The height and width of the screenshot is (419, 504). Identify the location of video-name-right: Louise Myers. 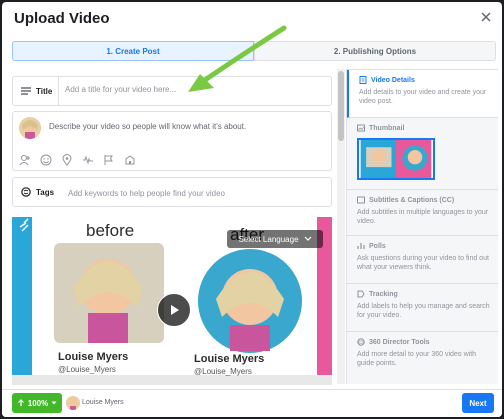
(229, 359).